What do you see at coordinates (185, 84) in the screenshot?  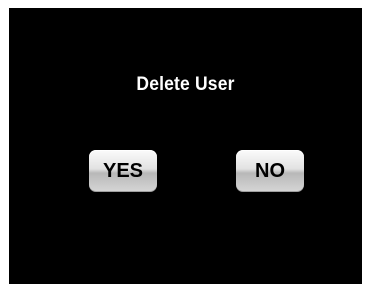 I see `dialog-title: Delete User` at bounding box center [185, 84].